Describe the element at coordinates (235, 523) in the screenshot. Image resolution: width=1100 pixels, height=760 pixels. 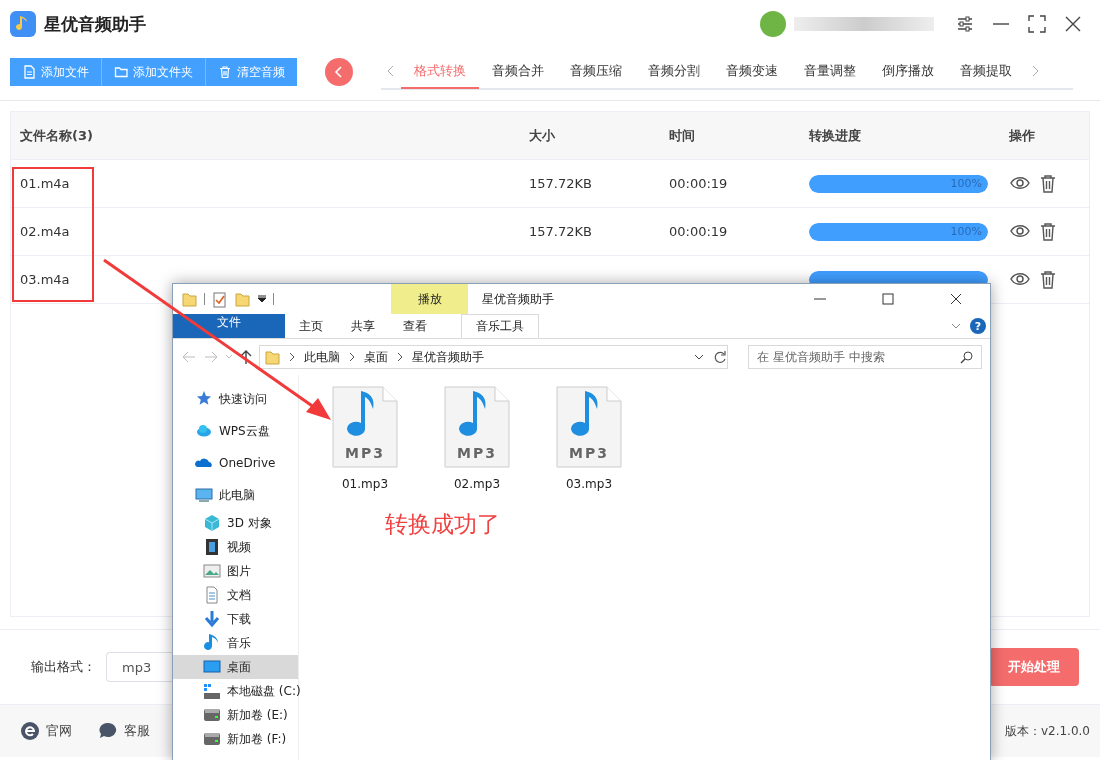
I see `nav-item: 3D 对象` at that location.